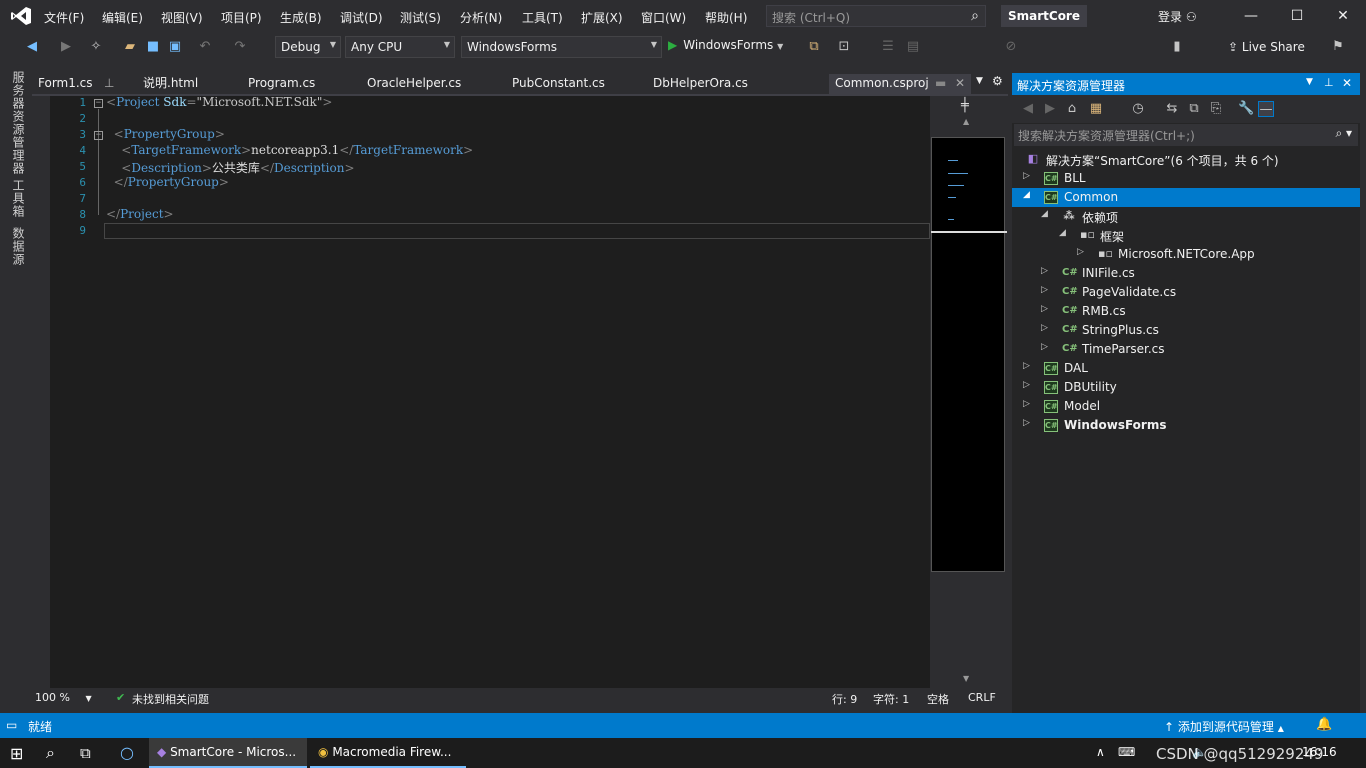 The height and width of the screenshot is (768, 1366). Describe the element at coordinates (85, 753) in the screenshot. I see `task-view-icon: ⧉` at that location.